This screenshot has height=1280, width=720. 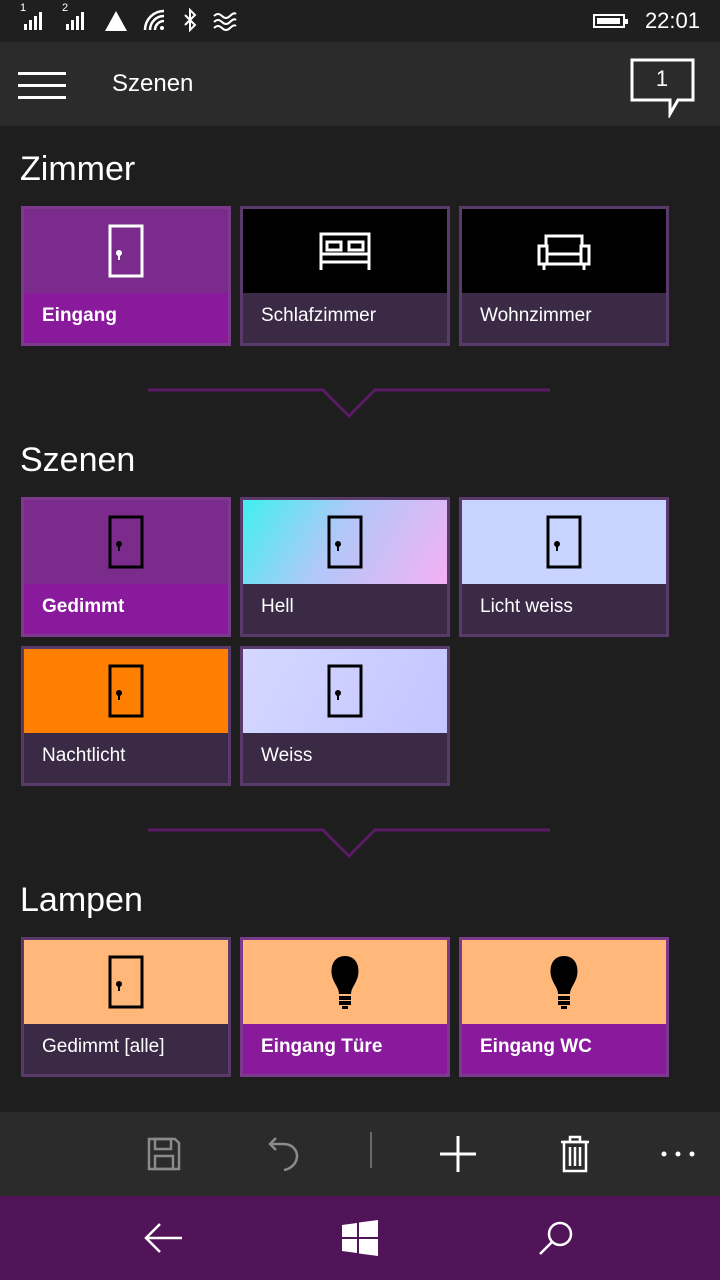 What do you see at coordinates (360, 84) in the screenshot?
I see `app-bar: Szenen 1` at bounding box center [360, 84].